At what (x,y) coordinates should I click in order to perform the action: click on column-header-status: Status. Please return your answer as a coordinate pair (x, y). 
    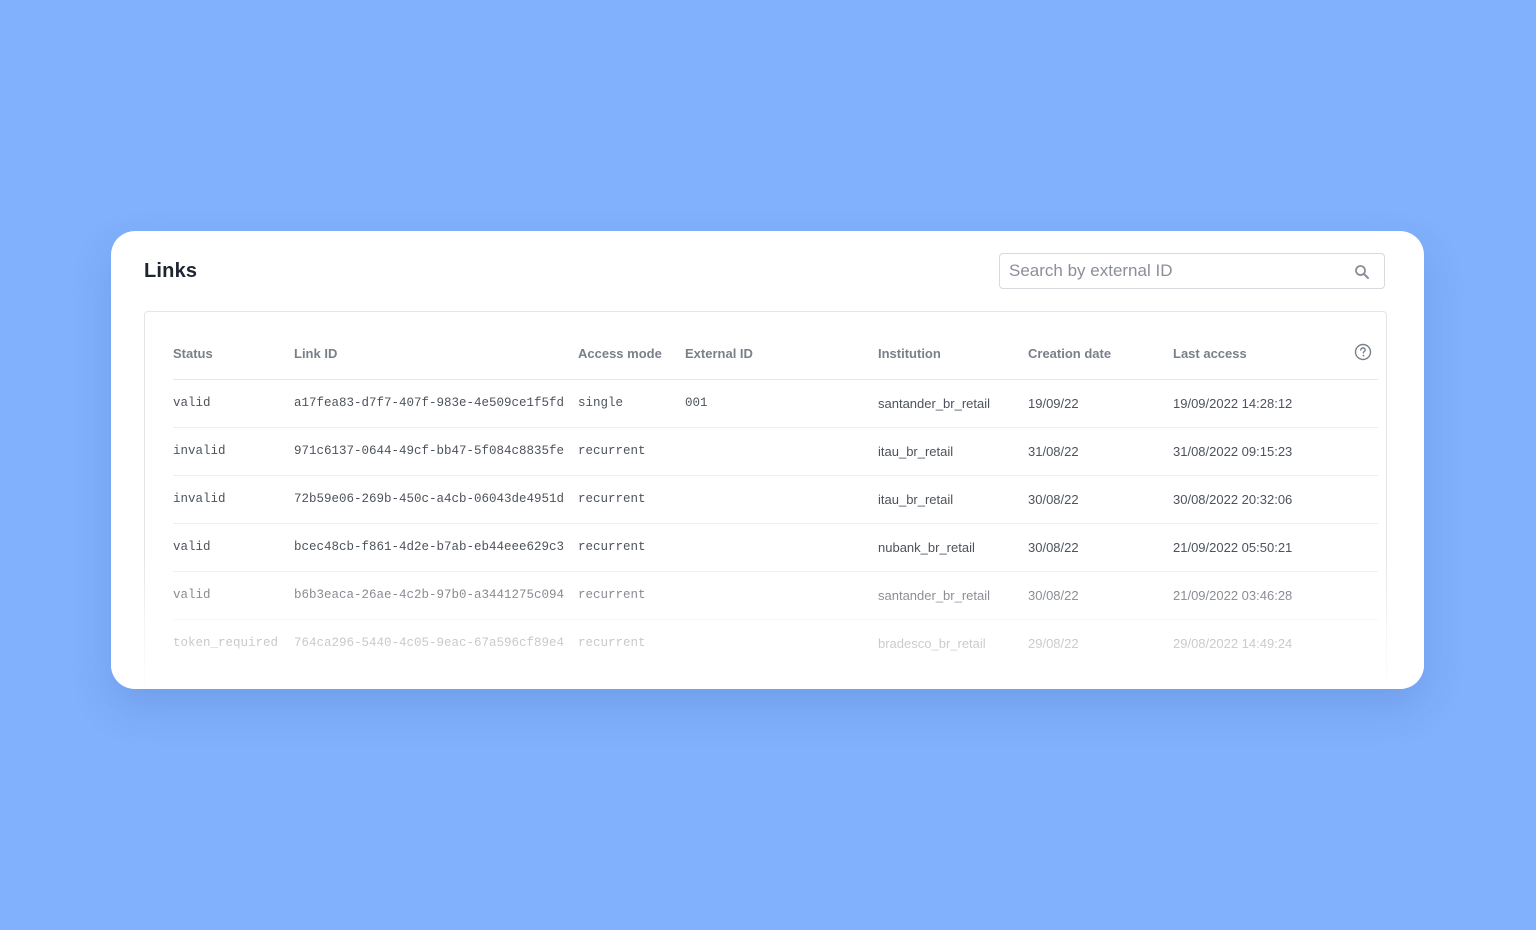
    Looking at the image, I should click on (193, 353).